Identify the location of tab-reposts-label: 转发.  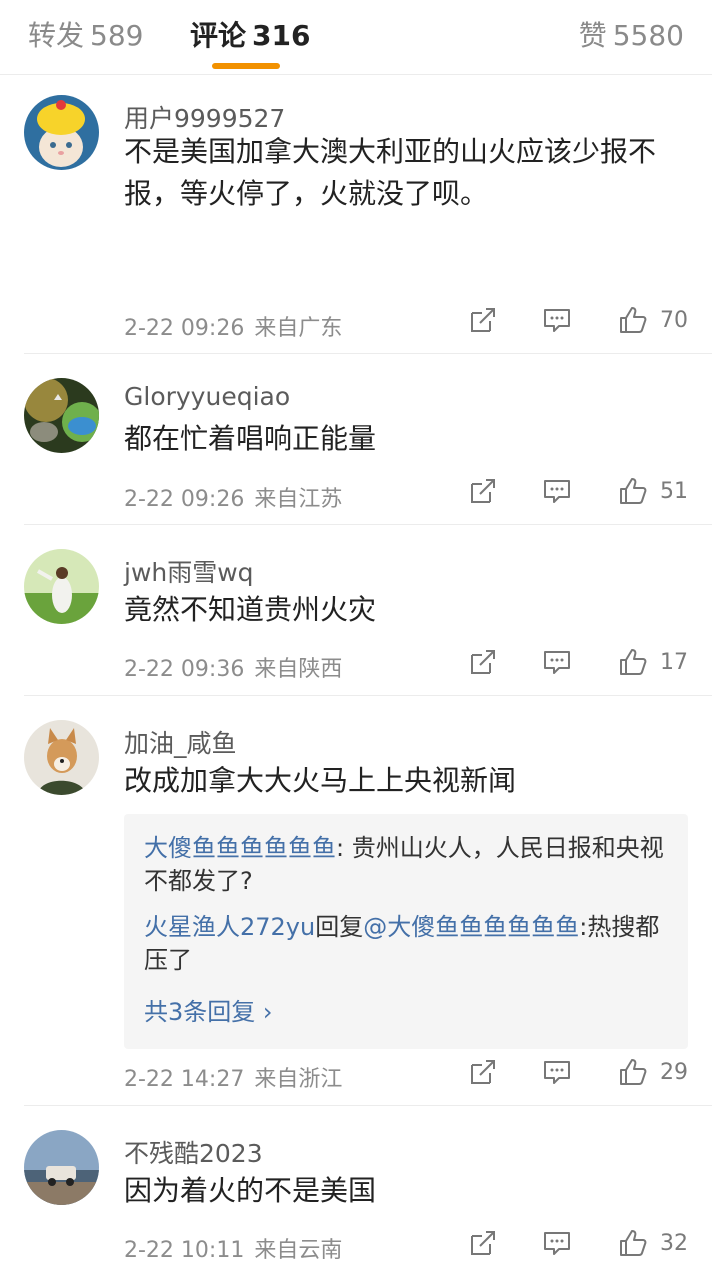
(56, 35).